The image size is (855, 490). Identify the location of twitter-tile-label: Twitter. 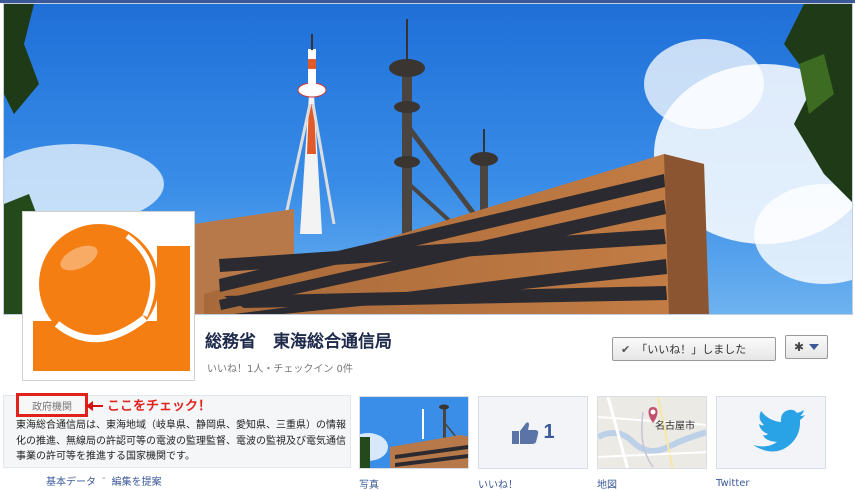
(733, 483).